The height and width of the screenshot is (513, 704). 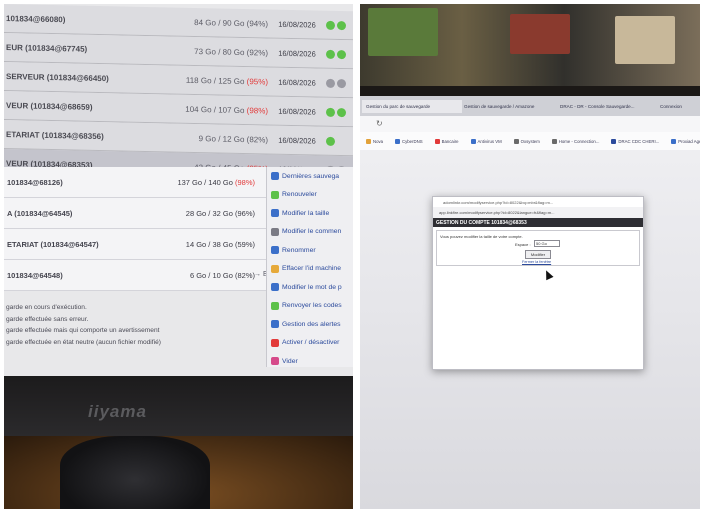 What do you see at coordinates (412, 106) in the screenshot?
I see `browser-tab: Gestion du parc de sauvegarde` at bounding box center [412, 106].